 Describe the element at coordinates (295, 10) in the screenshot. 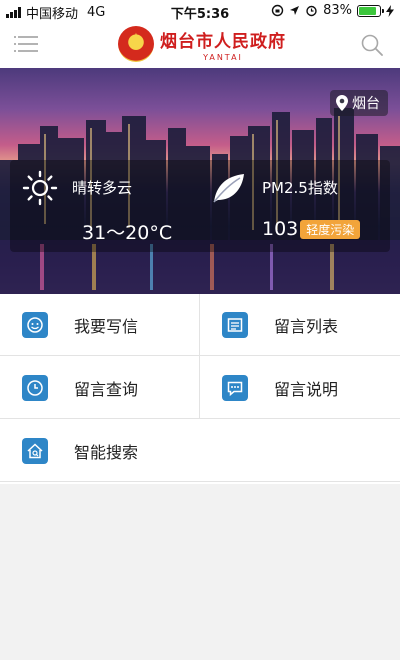

I see `location-arrow-icon` at that location.